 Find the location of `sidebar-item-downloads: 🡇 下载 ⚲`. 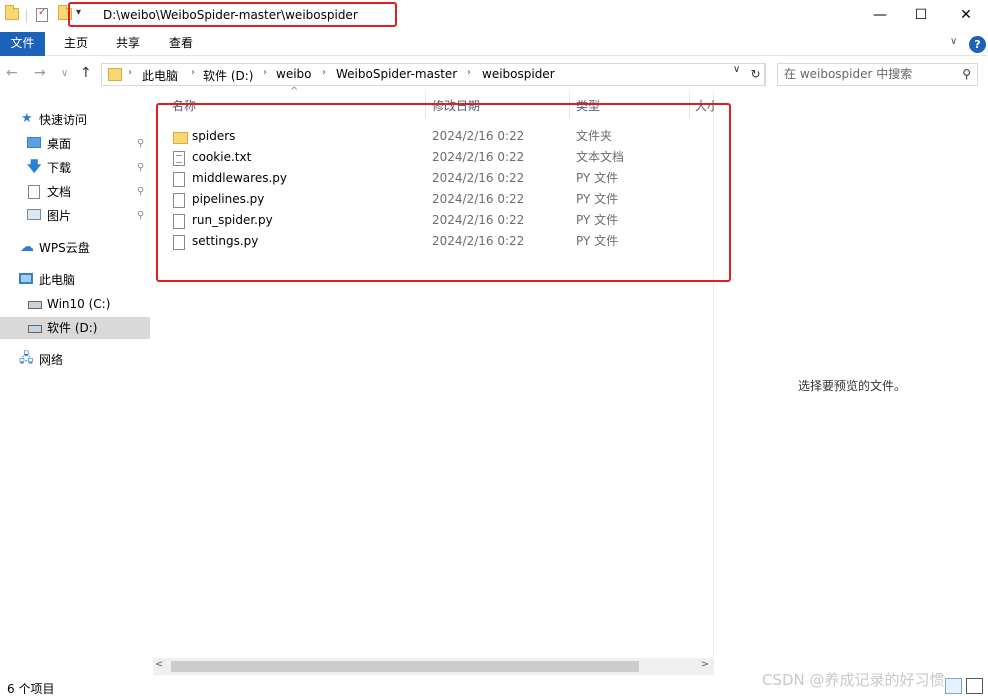

sidebar-item-downloads: 🡇 下载 ⚲ is located at coordinates (75, 168).